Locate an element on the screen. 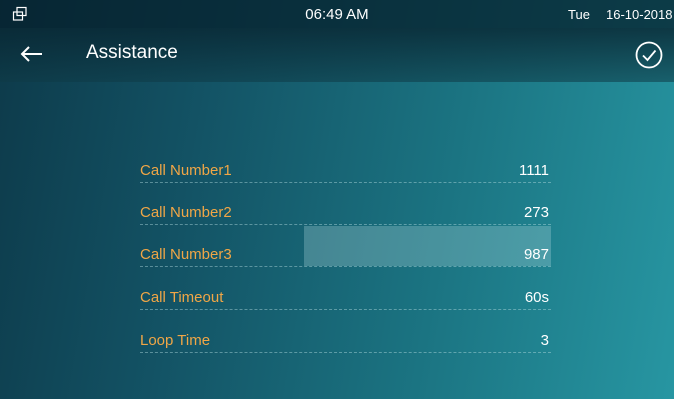 This screenshot has width=674, height=399. setting-row-loop-time: Loop Time 3 is located at coordinates (345, 335).